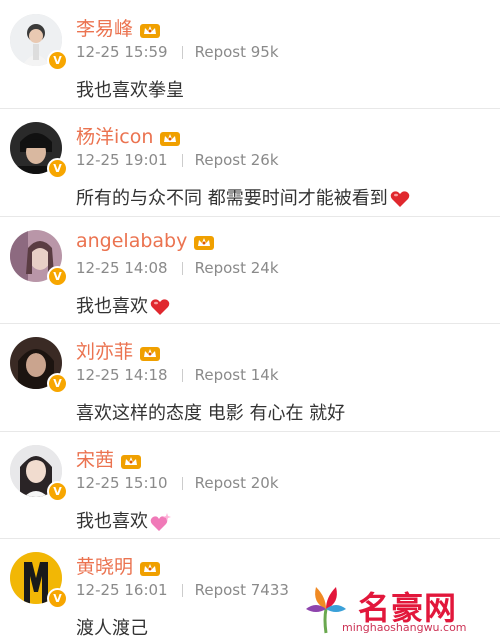 This screenshot has width=500, height=641. I want to click on username: 黄晓明, so click(118, 565).